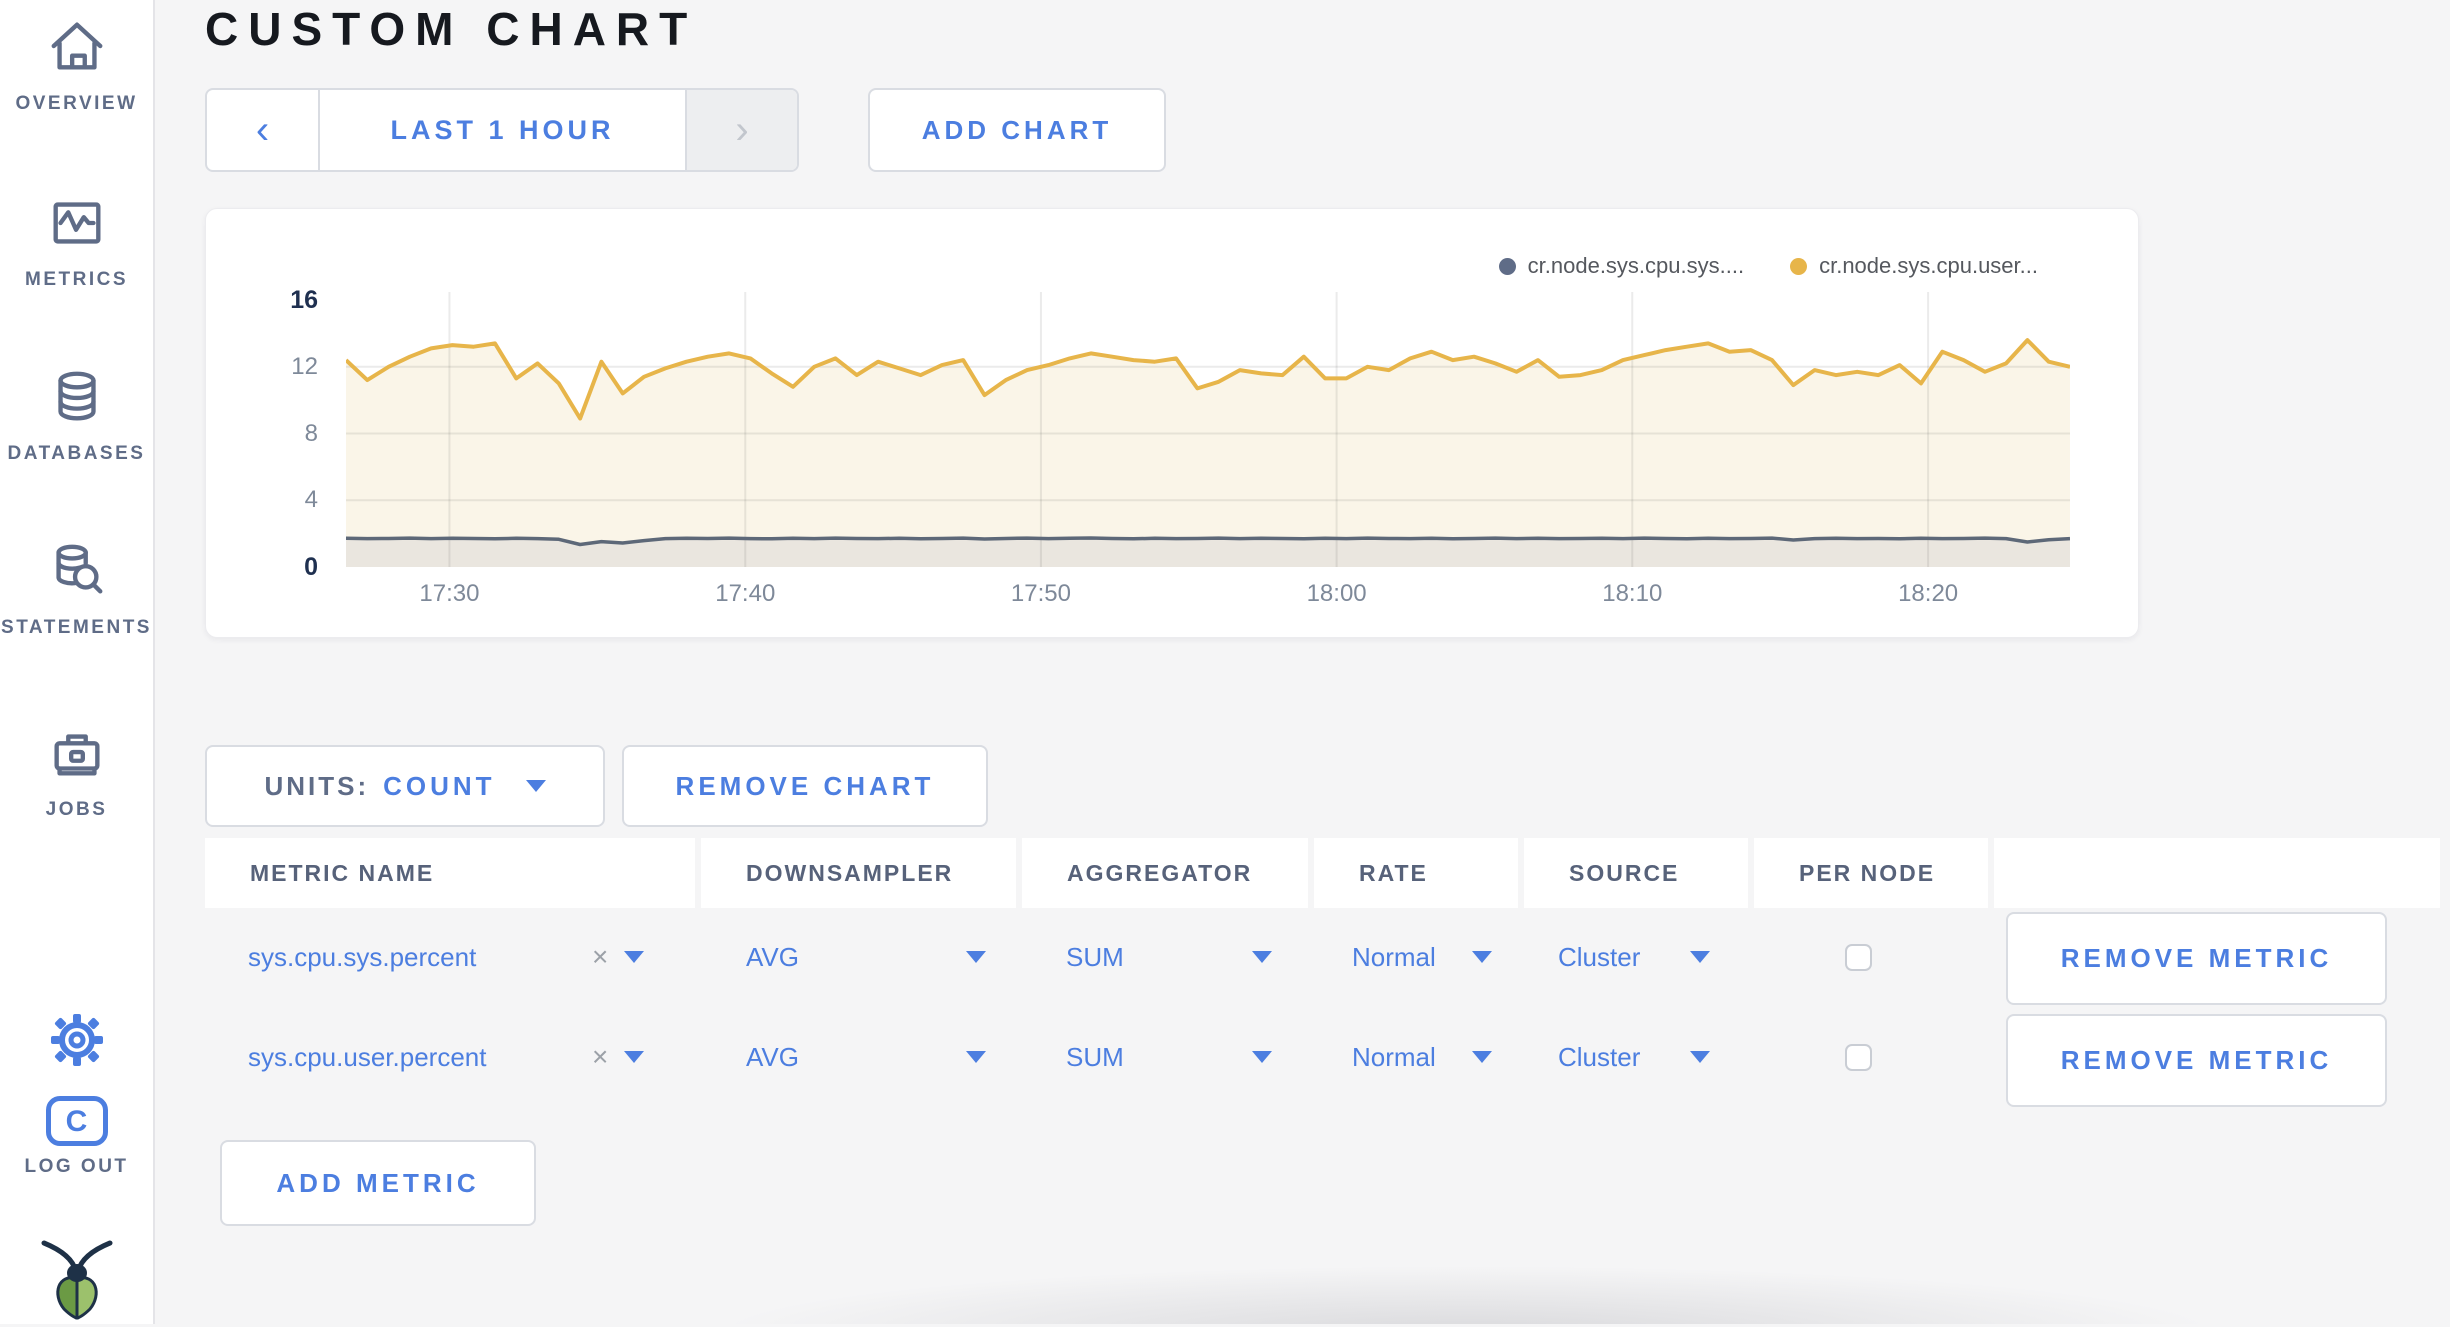 The width and height of the screenshot is (2450, 1327). What do you see at coordinates (304, 300) in the screenshot?
I see `y-tick-label: 16` at bounding box center [304, 300].